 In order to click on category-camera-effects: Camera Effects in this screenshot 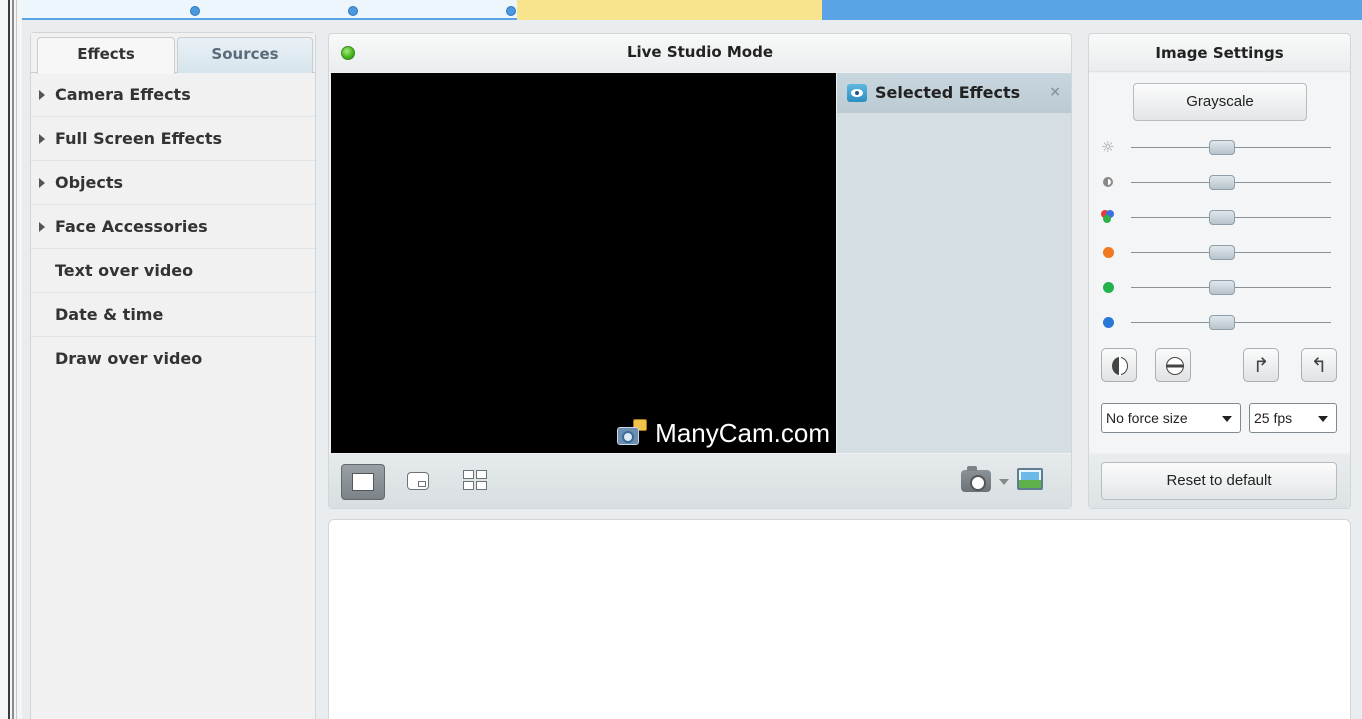, I will do `click(173, 95)`.